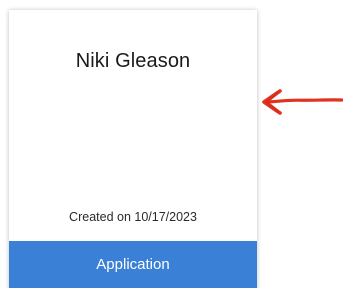 The height and width of the screenshot is (288, 343). Describe the element at coordinates (133, 61) in the screenshot. I see `applicant-name: Niki Gleason` at that location.